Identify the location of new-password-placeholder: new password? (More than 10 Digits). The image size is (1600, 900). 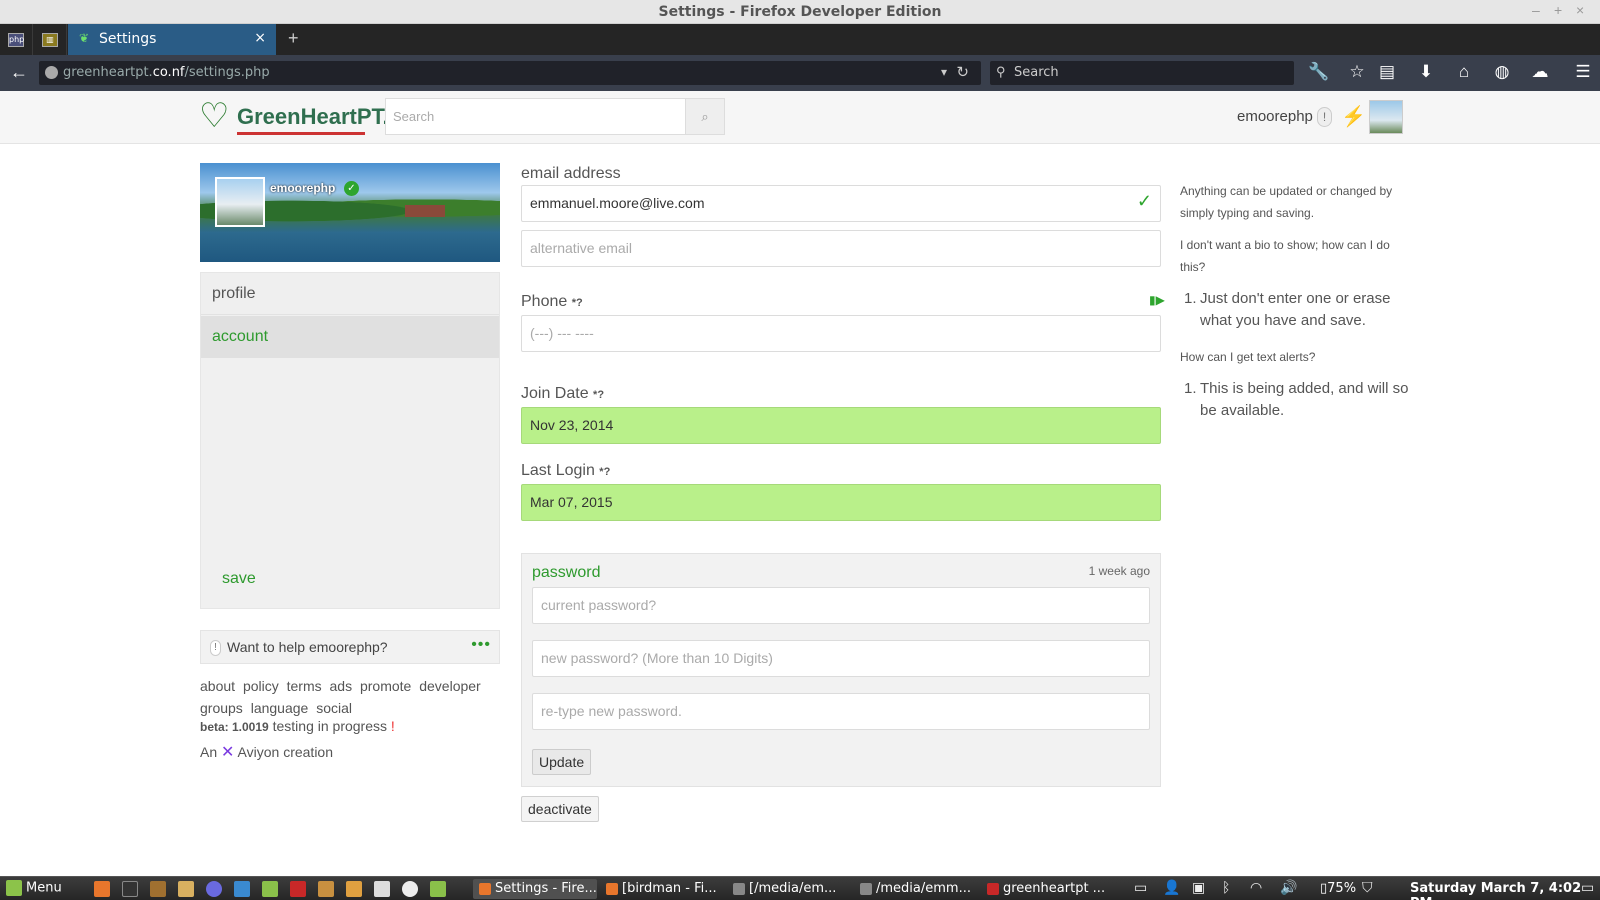
(657, 658).